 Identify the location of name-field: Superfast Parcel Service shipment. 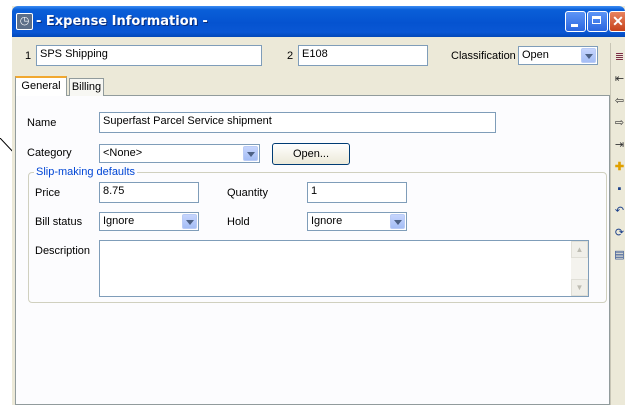
(297, 122).